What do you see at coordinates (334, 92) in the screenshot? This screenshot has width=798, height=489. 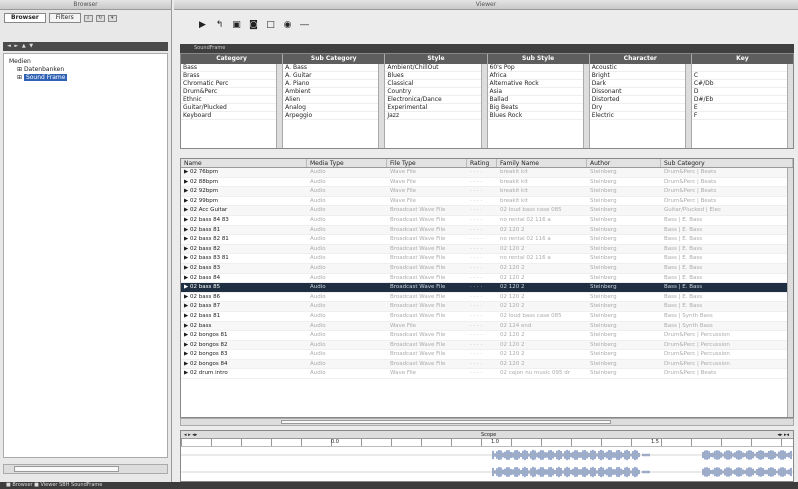 I see `filter-item: Ambient` at bounding box center [334, 92].